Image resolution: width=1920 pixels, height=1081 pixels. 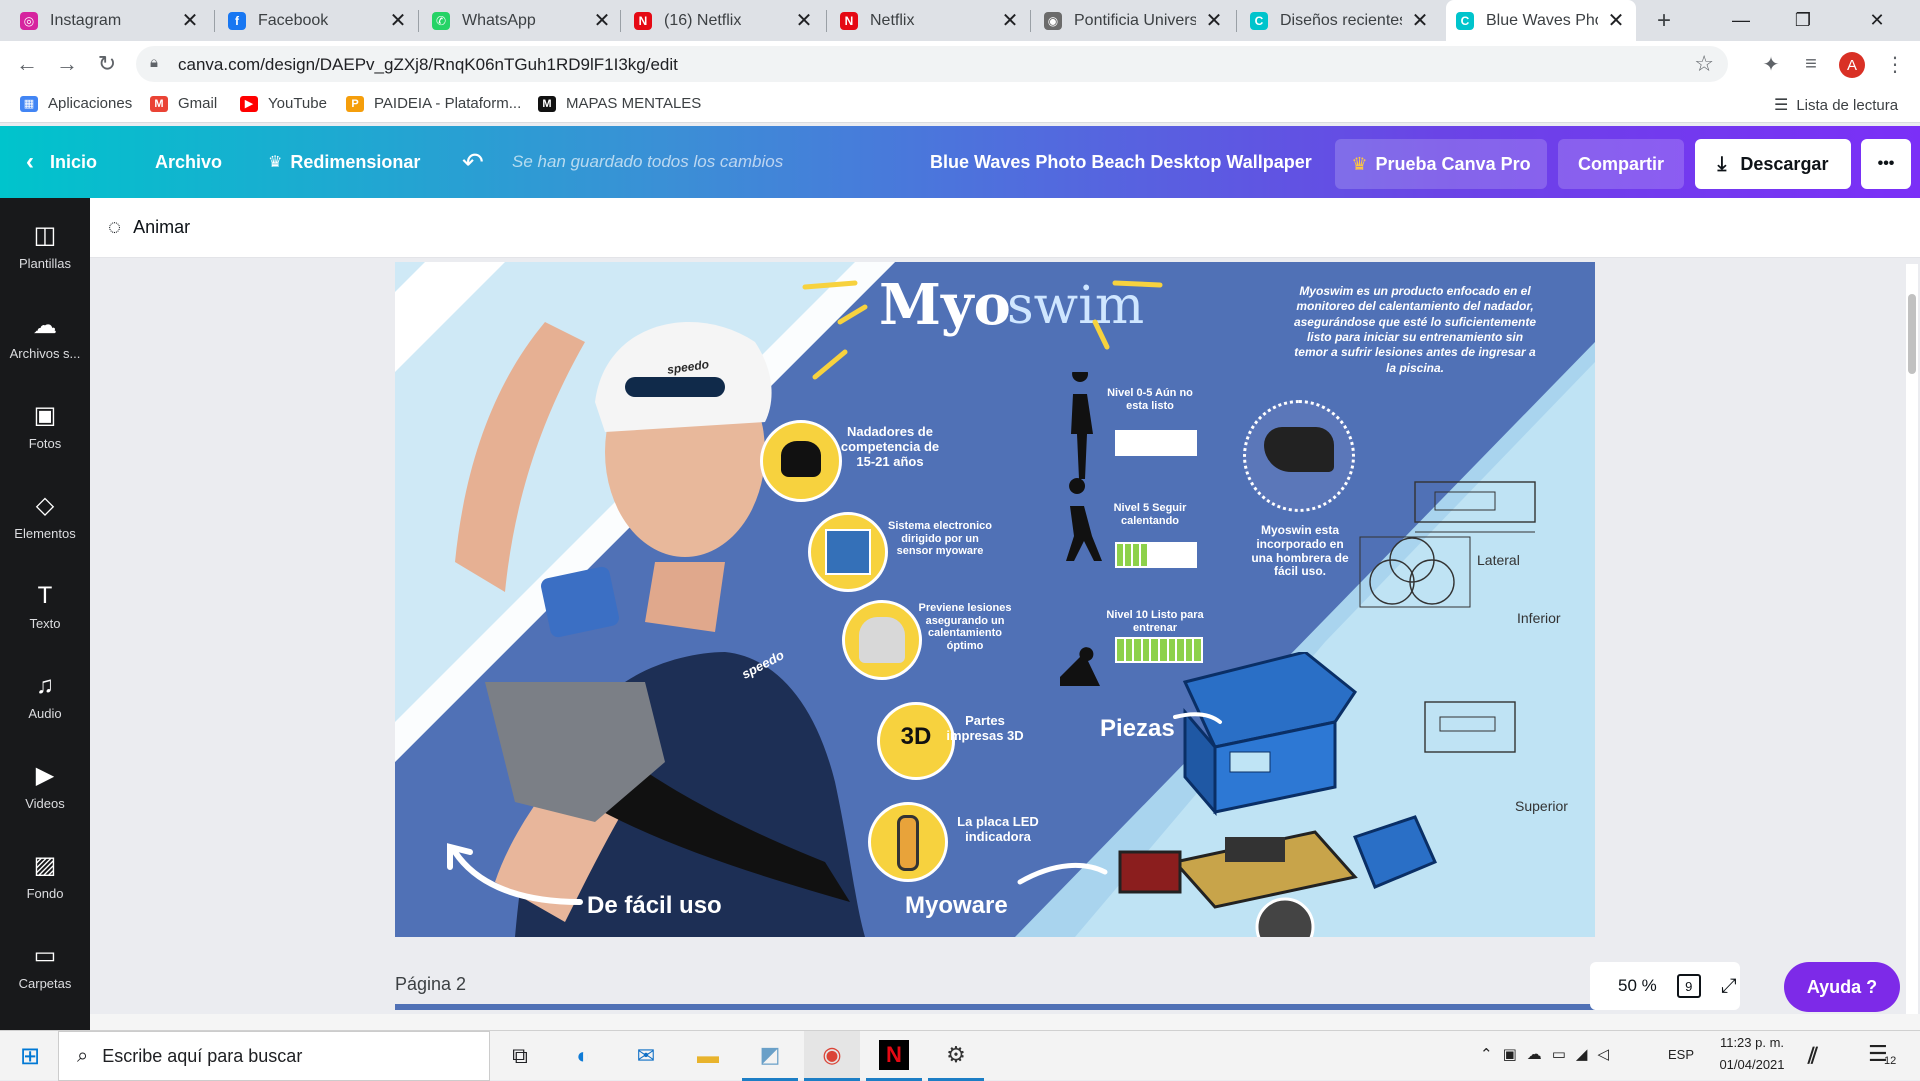 What do you see at coordinates (832, 1056) in the screenshot?
I see `chrome-taskbar-button: ◉` at bounding box center [832, 1056].